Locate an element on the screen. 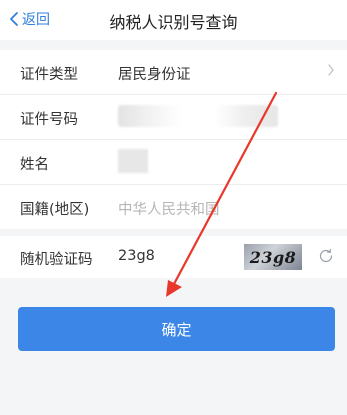  id-number-row: 证件号码 is located at coordinates (173, 117).